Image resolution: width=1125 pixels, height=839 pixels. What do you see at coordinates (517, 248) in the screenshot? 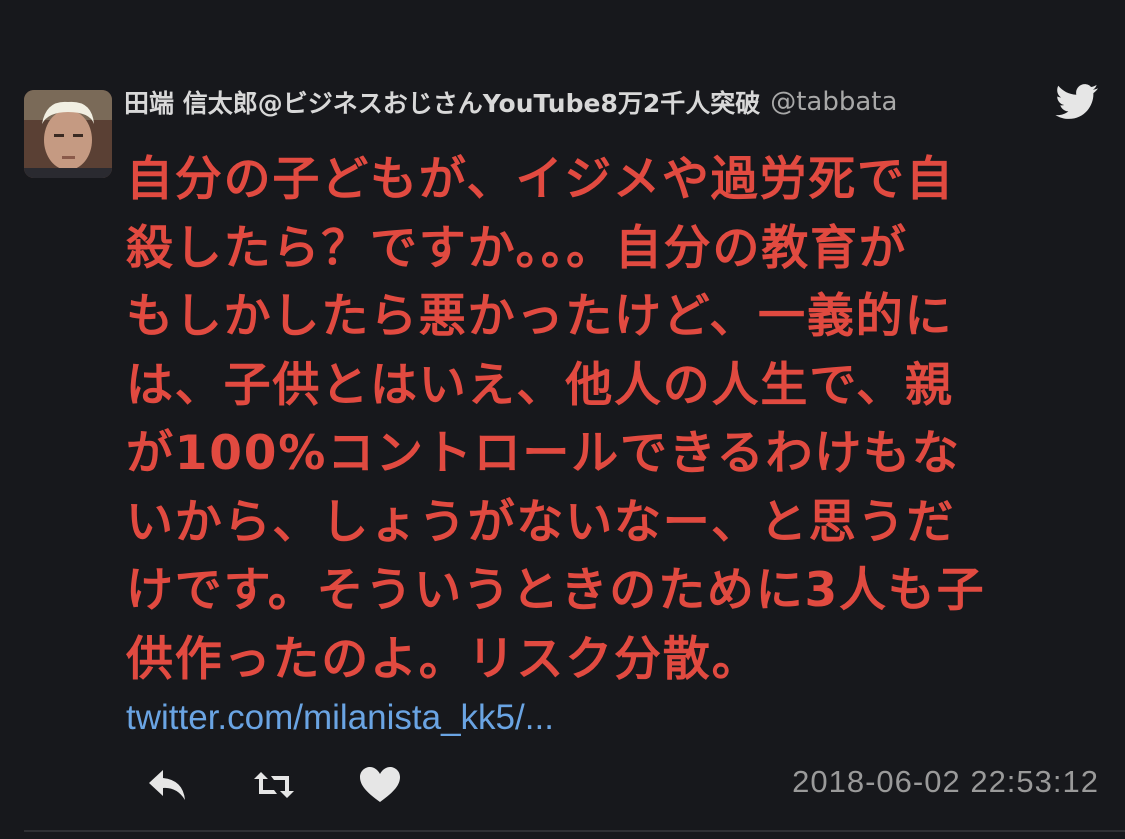
I see `tweet-body-line: 殺したら？ですか。。。自分の教育が` at bounding box center [517, 248].